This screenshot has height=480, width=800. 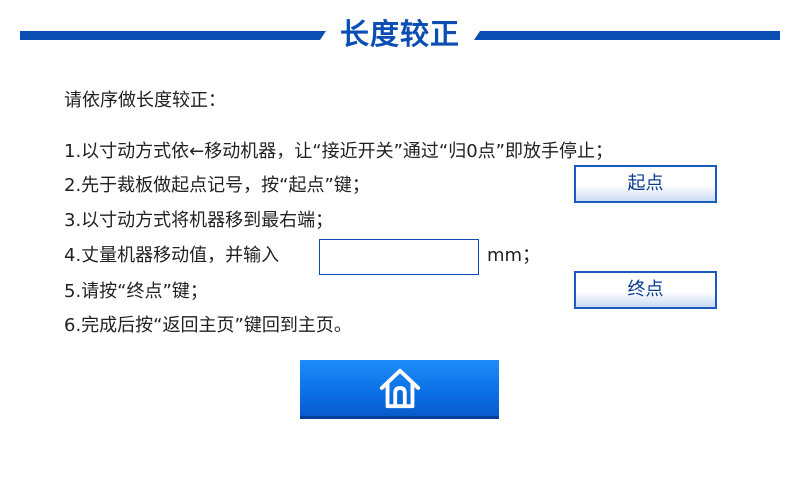 I want to click on instruction-step-5: 5.请按“终点”键；, so click(x=136, y=291).